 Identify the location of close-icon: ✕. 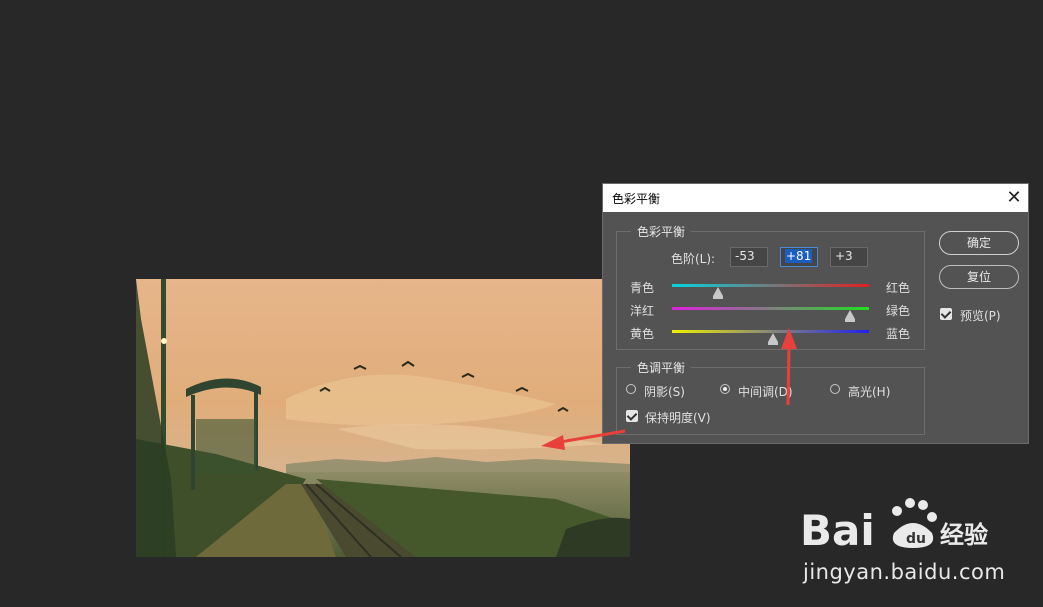
(1014, 198).